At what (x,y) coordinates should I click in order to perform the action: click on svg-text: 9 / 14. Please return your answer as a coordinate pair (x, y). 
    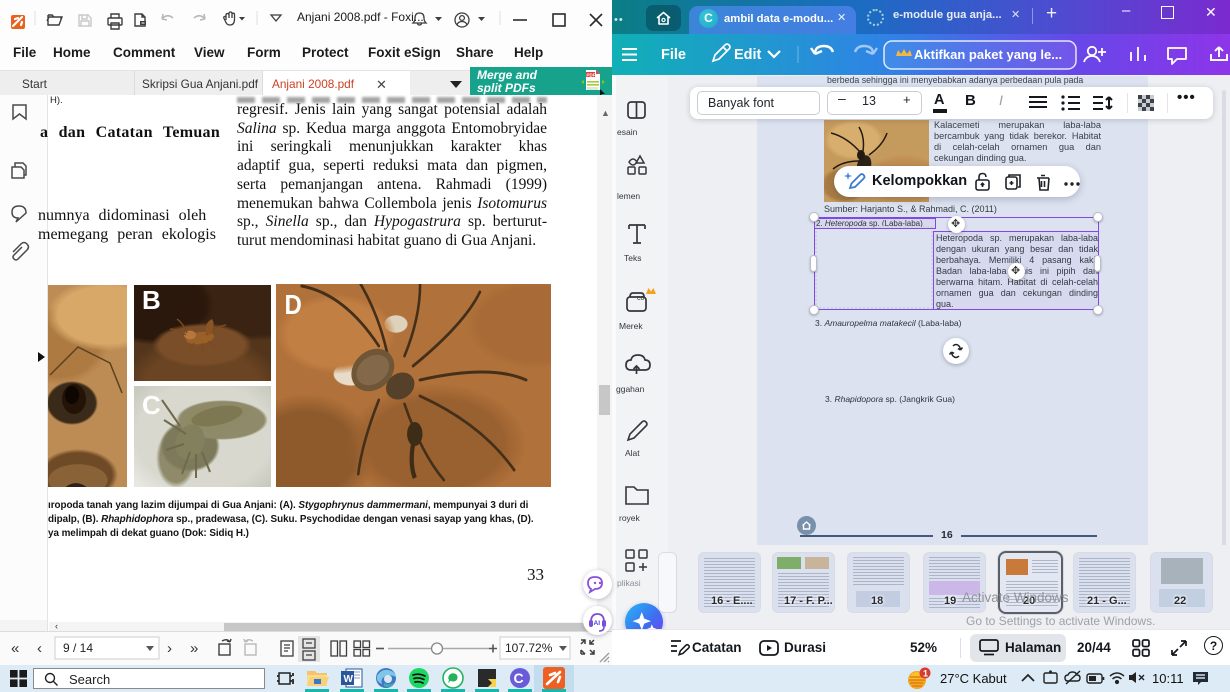
    Looking at the image, I should click on (78, 648).